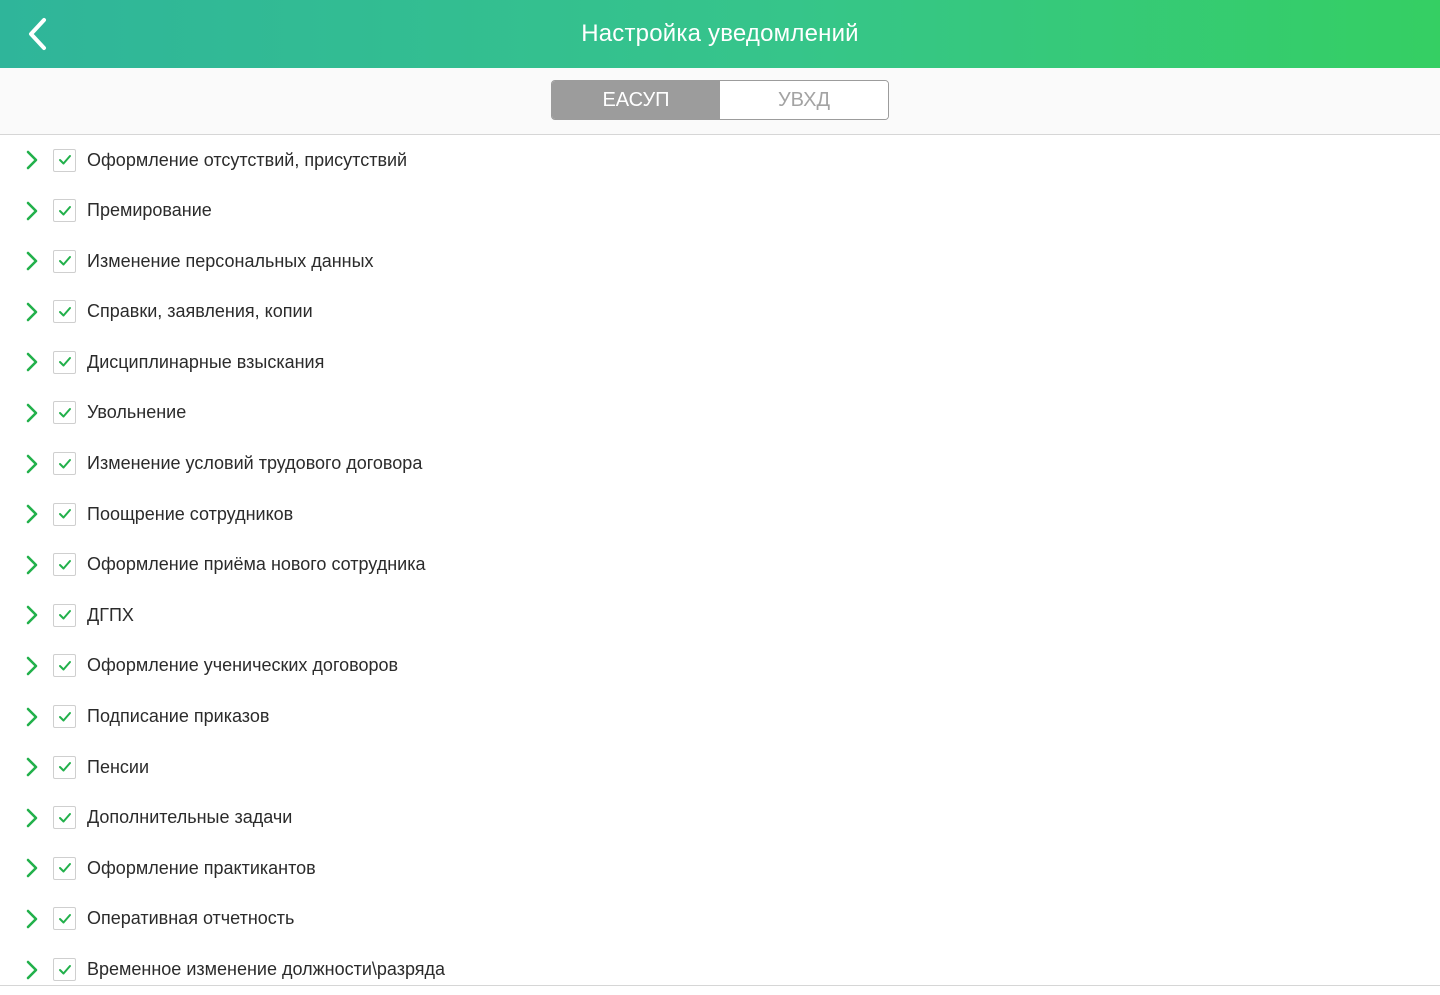 The image size is (1440, 995). I want to click on list-item-label: Оперативная отчетность, so click(191, 918).